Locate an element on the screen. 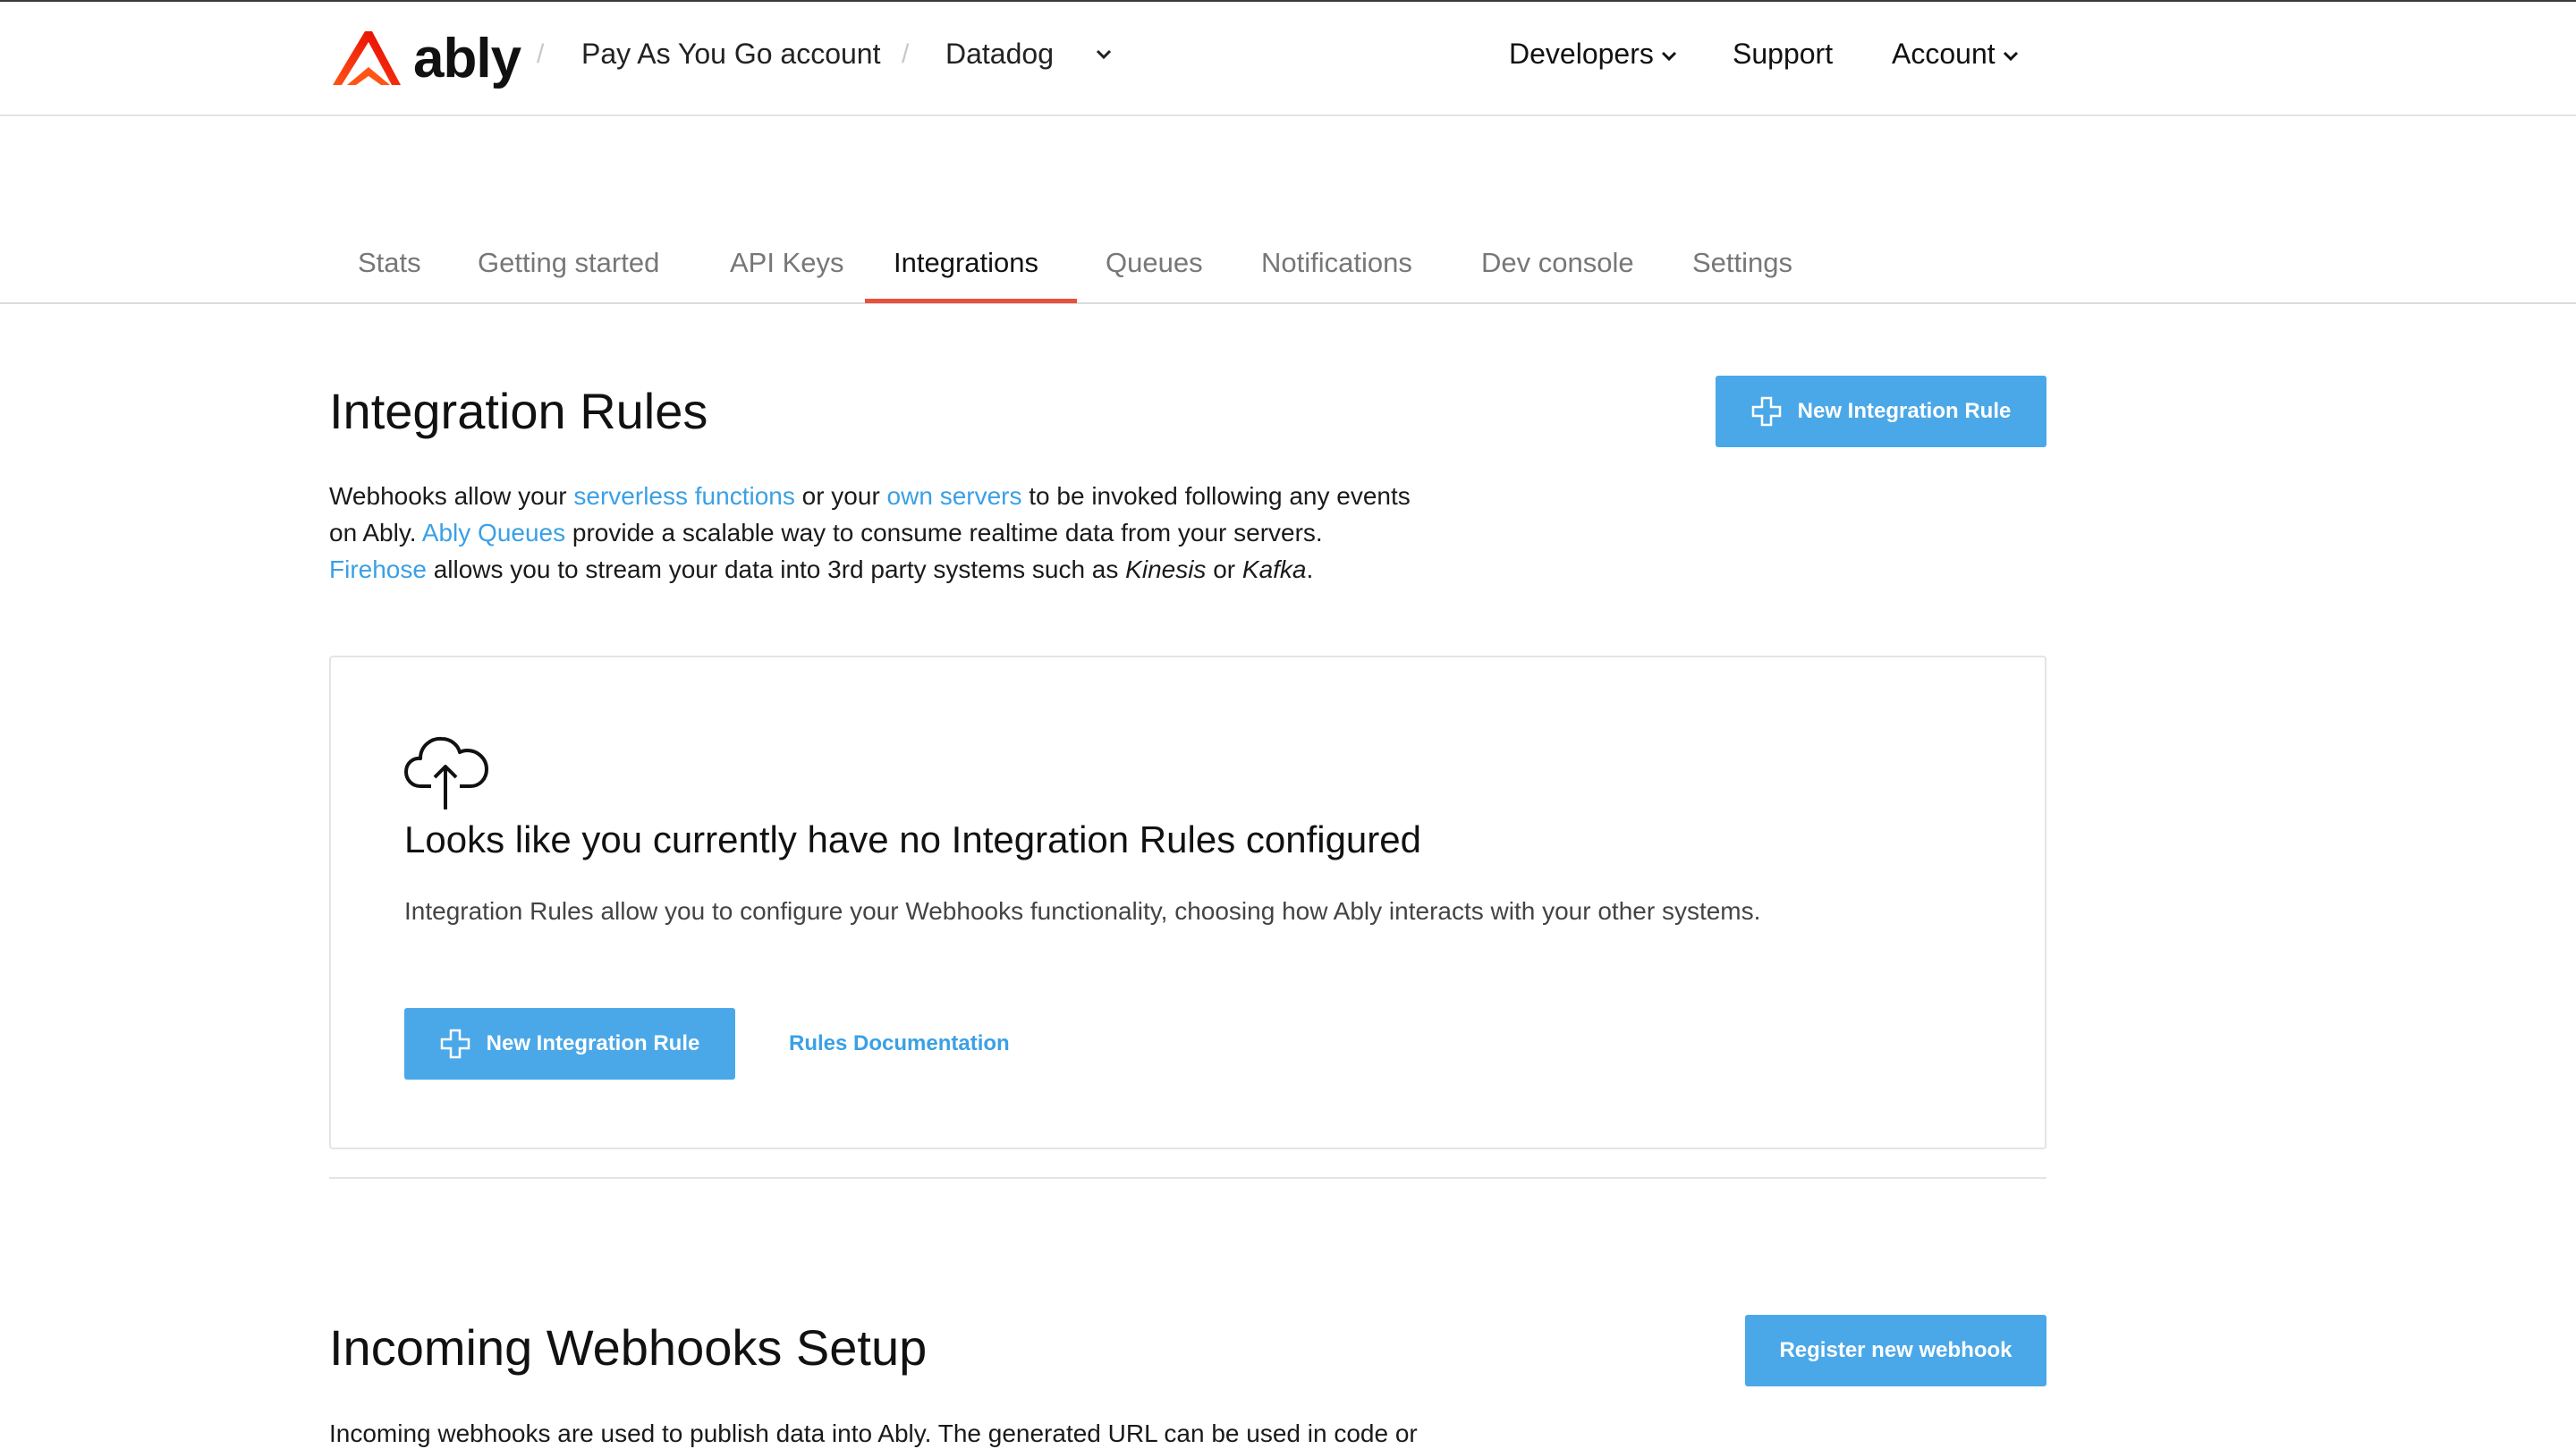  intro-text: or is located at coordinates (1224, 569).